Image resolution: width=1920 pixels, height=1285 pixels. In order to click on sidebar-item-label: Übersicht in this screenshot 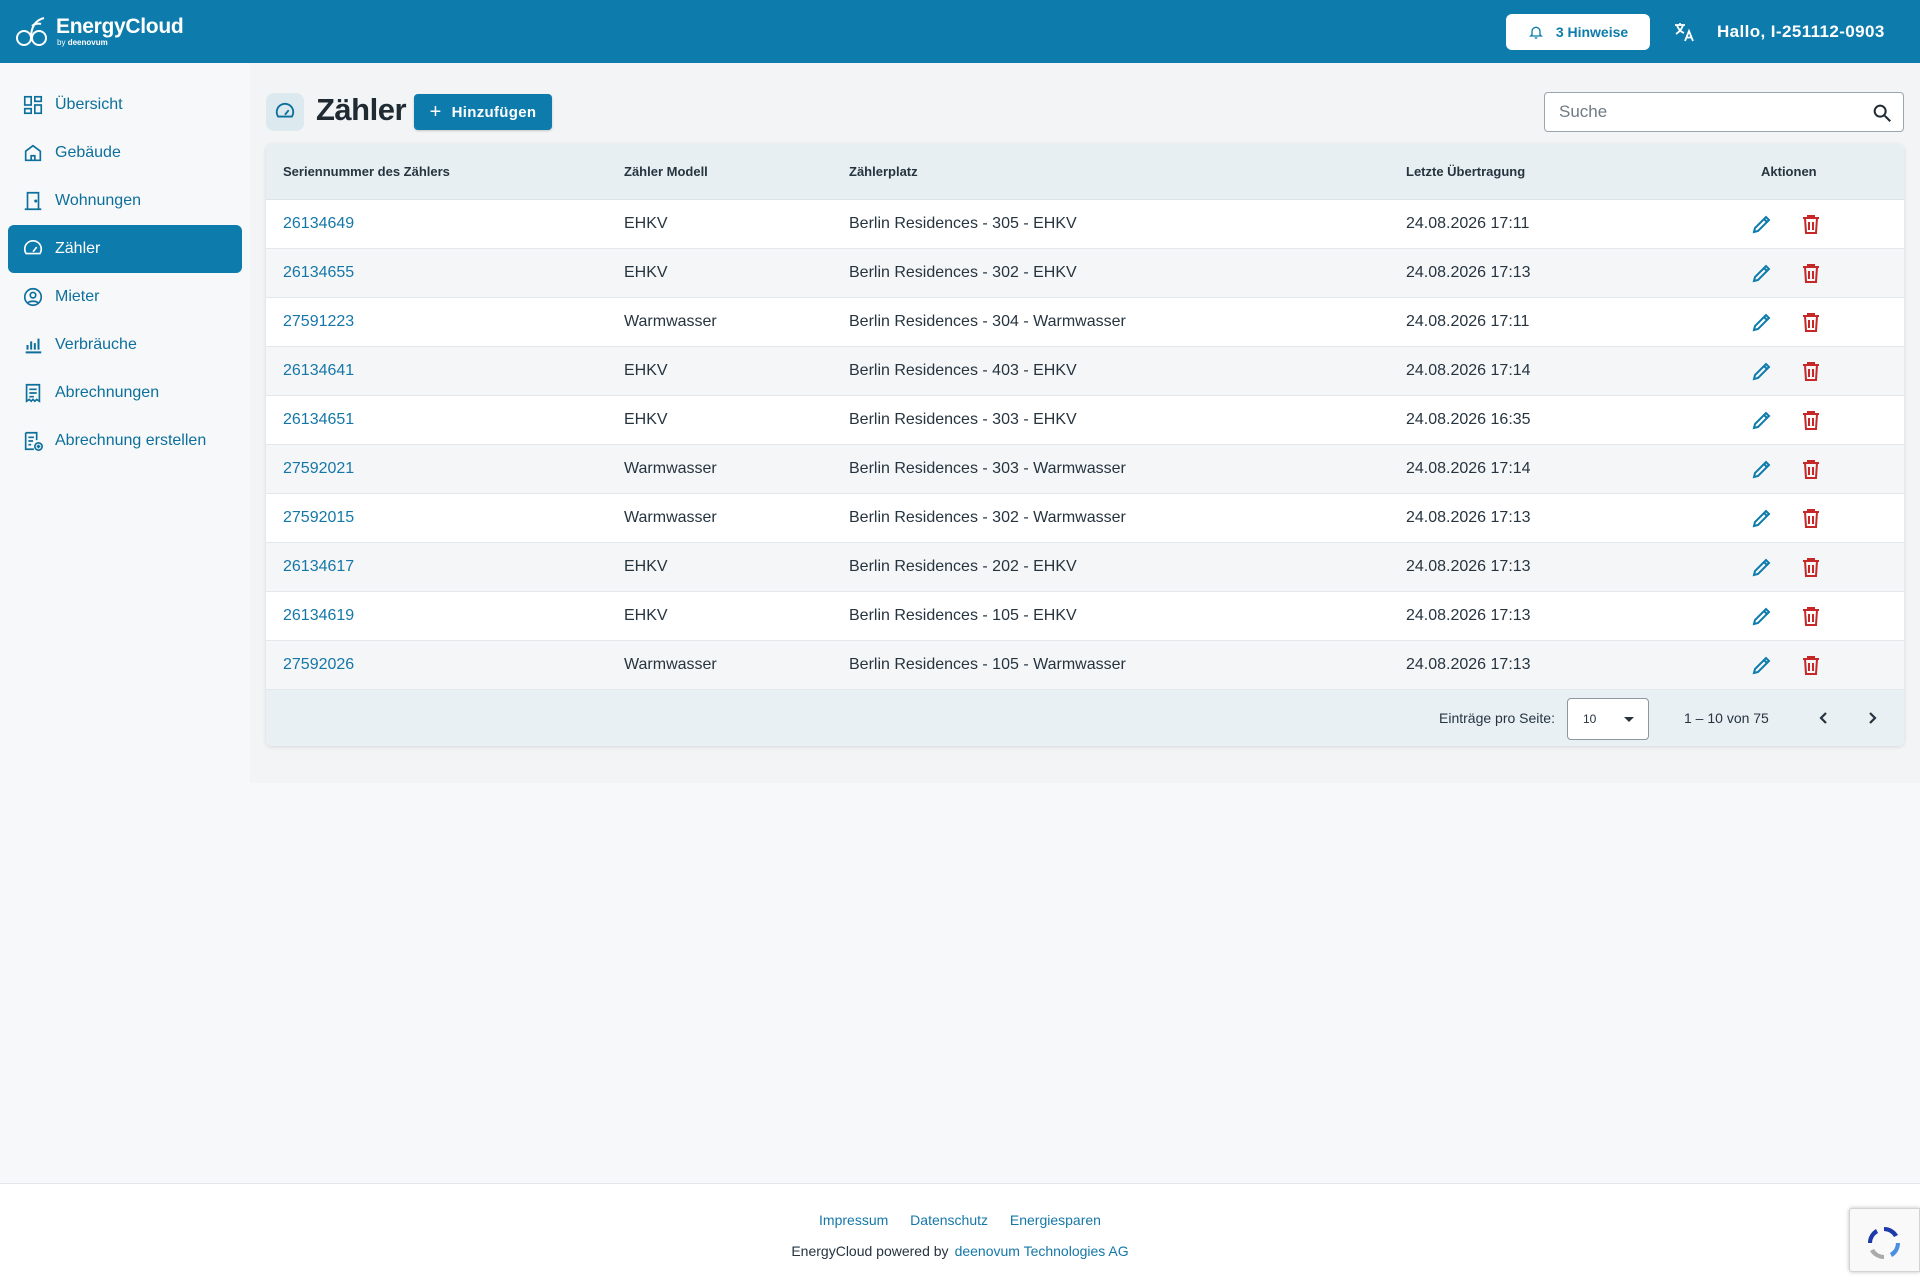, I will do `click(89, 104)`.